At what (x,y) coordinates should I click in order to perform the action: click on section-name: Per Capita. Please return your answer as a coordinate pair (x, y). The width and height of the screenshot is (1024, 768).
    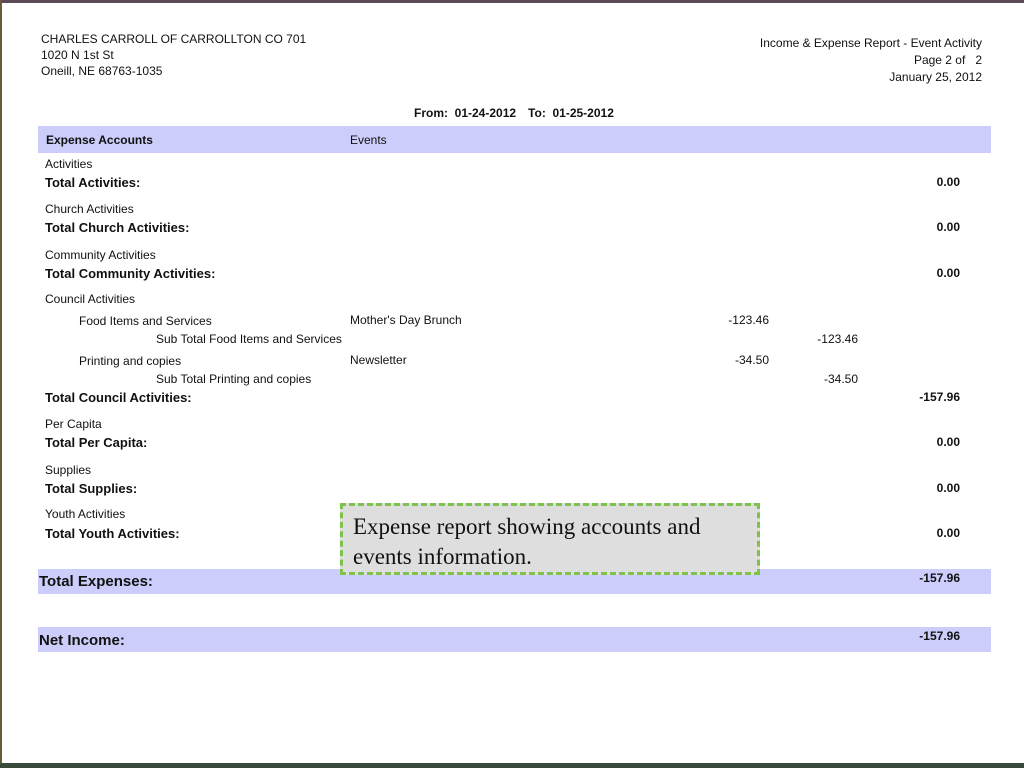
    Looking at the image, I should click on (73, 424).